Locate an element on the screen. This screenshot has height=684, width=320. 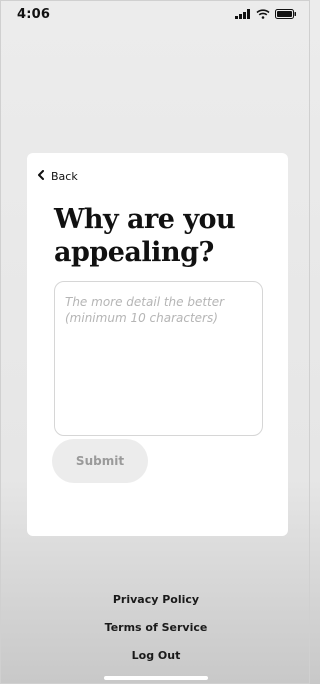
status-bar: 4:06 is located at coordinates (156, 23).